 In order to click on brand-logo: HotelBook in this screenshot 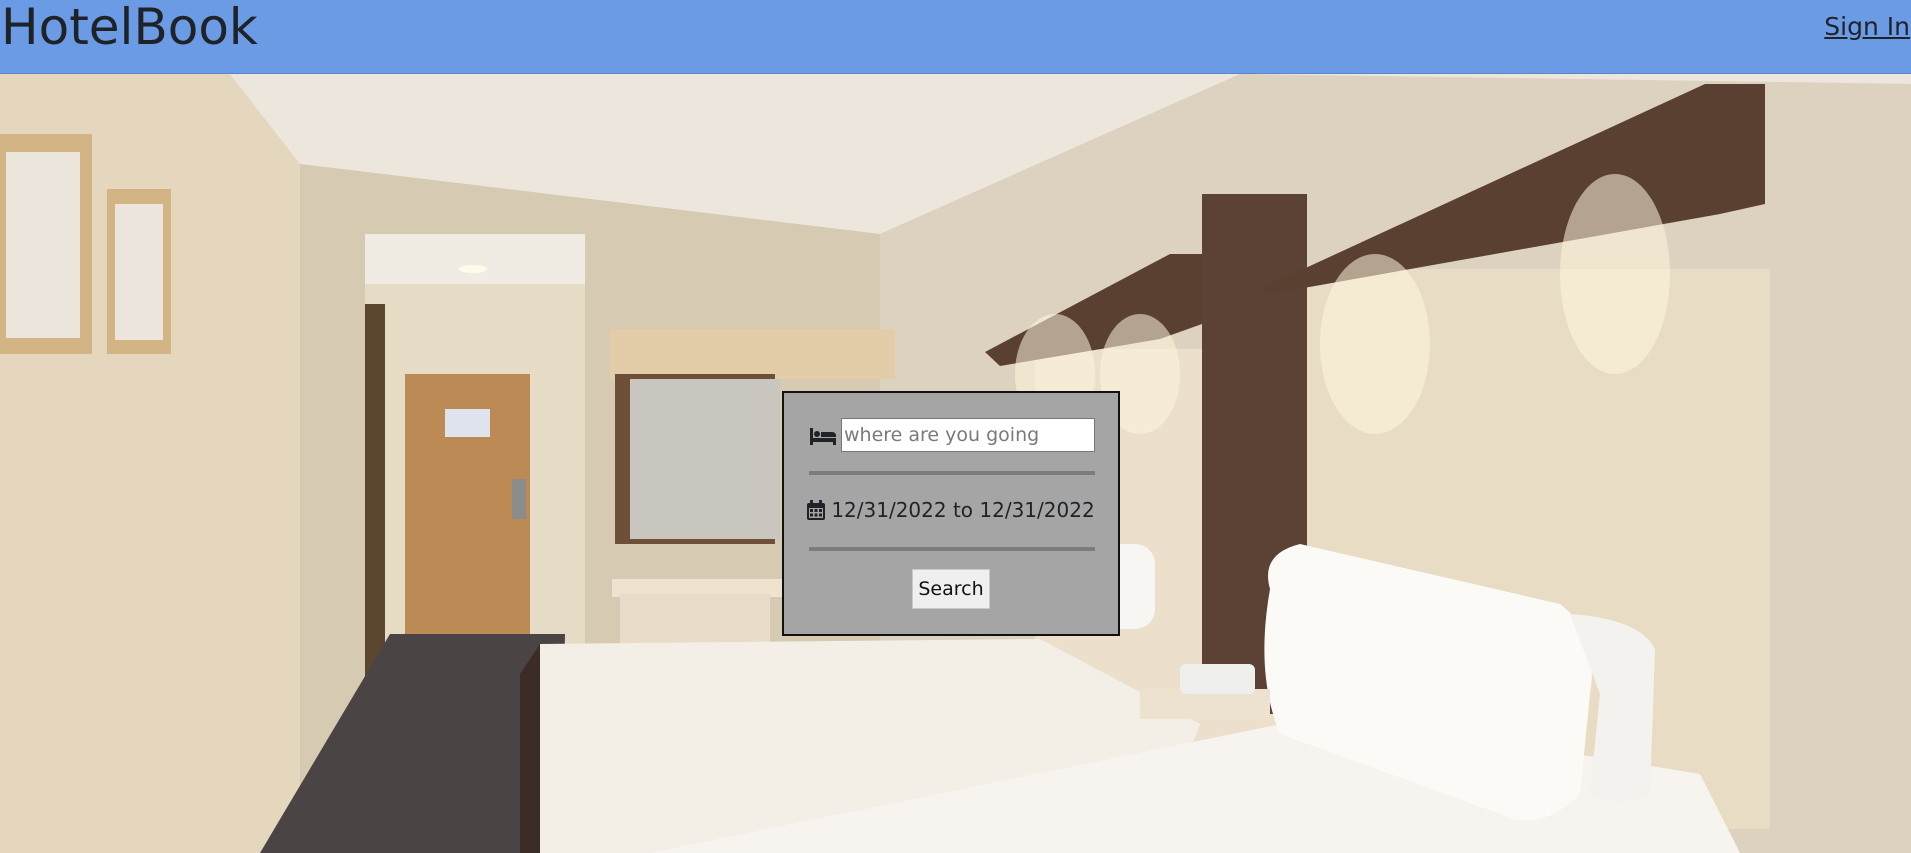, I will do `click(129, 27)`.